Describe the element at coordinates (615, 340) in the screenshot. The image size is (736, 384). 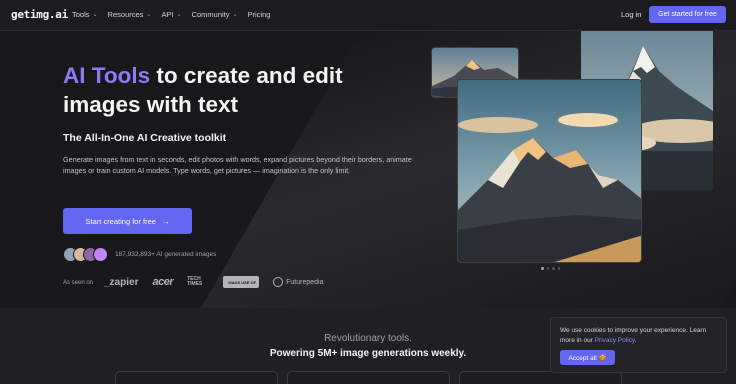
I see `privacy-policy-link: Privacy Policy` at that location.